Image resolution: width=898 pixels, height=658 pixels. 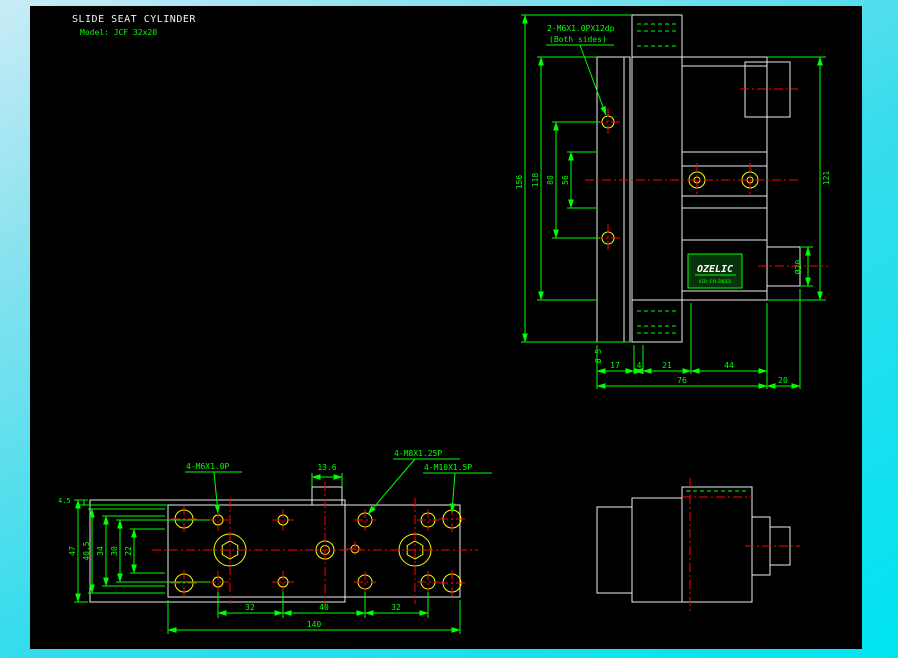 I want to click on title-block: SLIDE SEAT CYLINDER Model: JCF 32x20, so click(x=134, y=25).